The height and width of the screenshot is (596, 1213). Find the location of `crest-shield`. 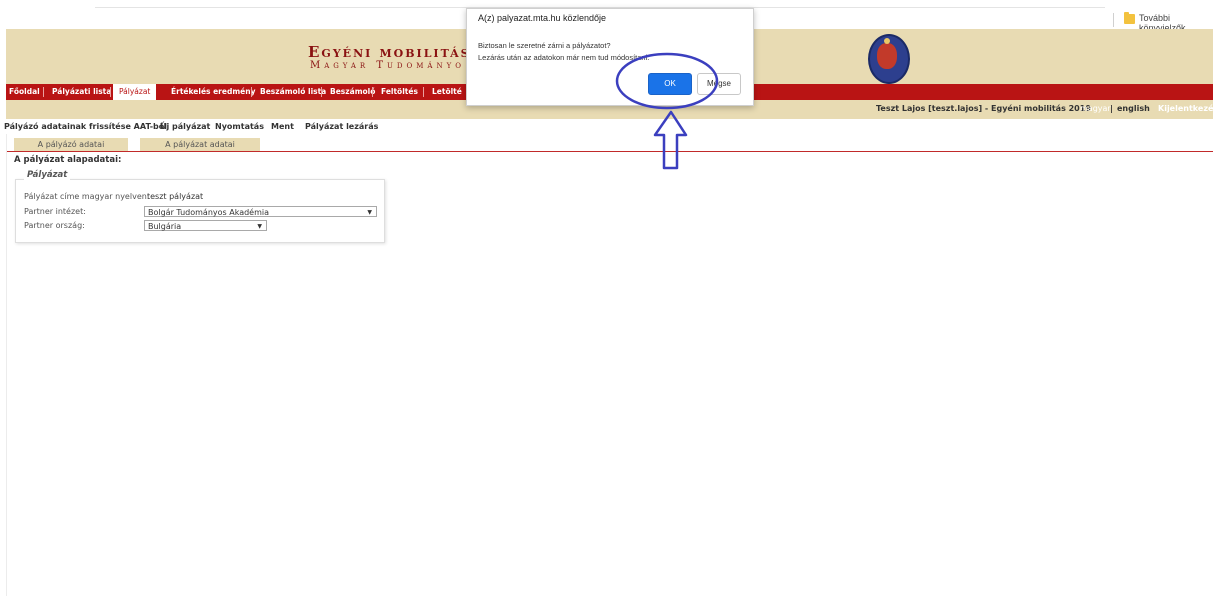

crest-shield is located at coordinates (887, 56).